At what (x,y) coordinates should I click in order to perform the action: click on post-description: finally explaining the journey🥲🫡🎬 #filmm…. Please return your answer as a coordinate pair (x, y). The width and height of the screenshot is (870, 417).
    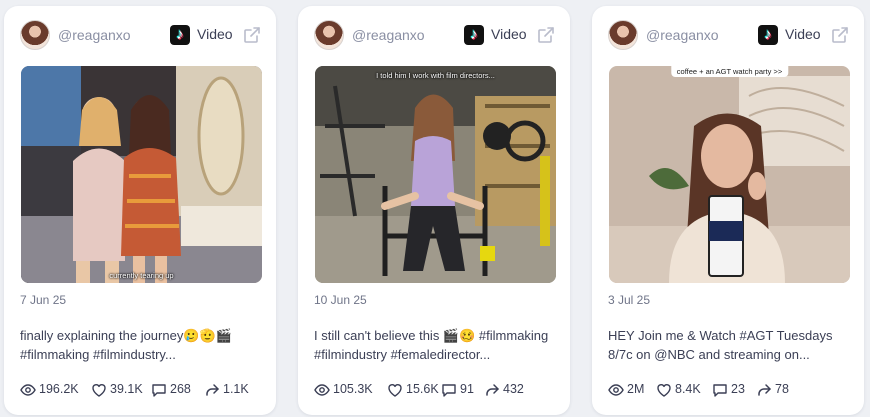
    Looking at the image, I should click on (142, 345).